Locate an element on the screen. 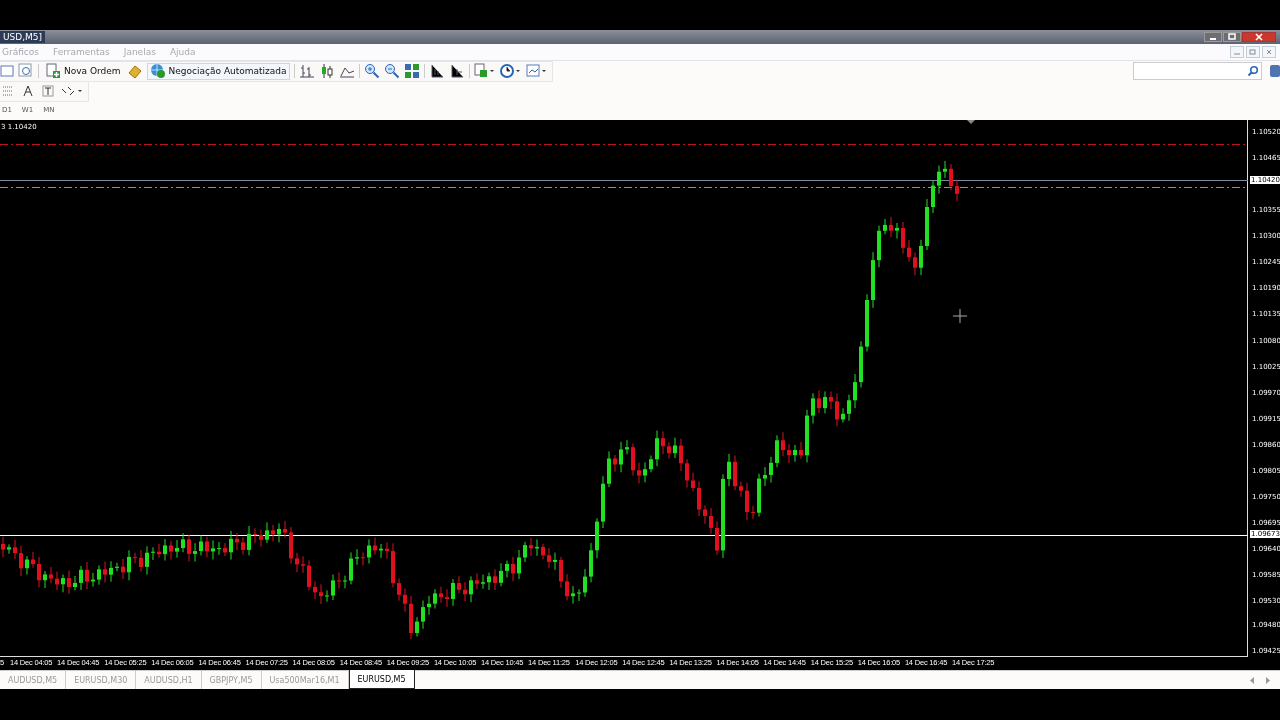 The height and width of the screenshot is (720, 1280). toolbar-button: Negociação Automatizada is located at coordinates (218, 71).